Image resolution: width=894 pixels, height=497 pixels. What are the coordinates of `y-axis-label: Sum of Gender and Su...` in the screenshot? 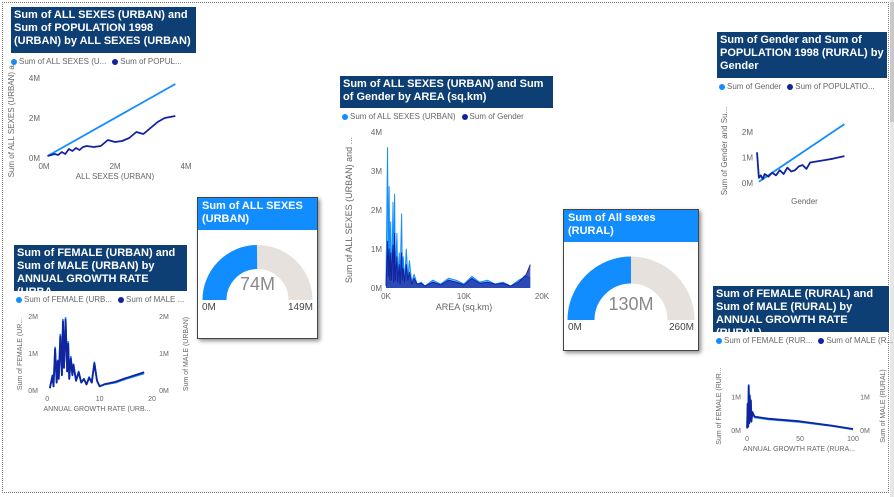 It's located at (724, 151).